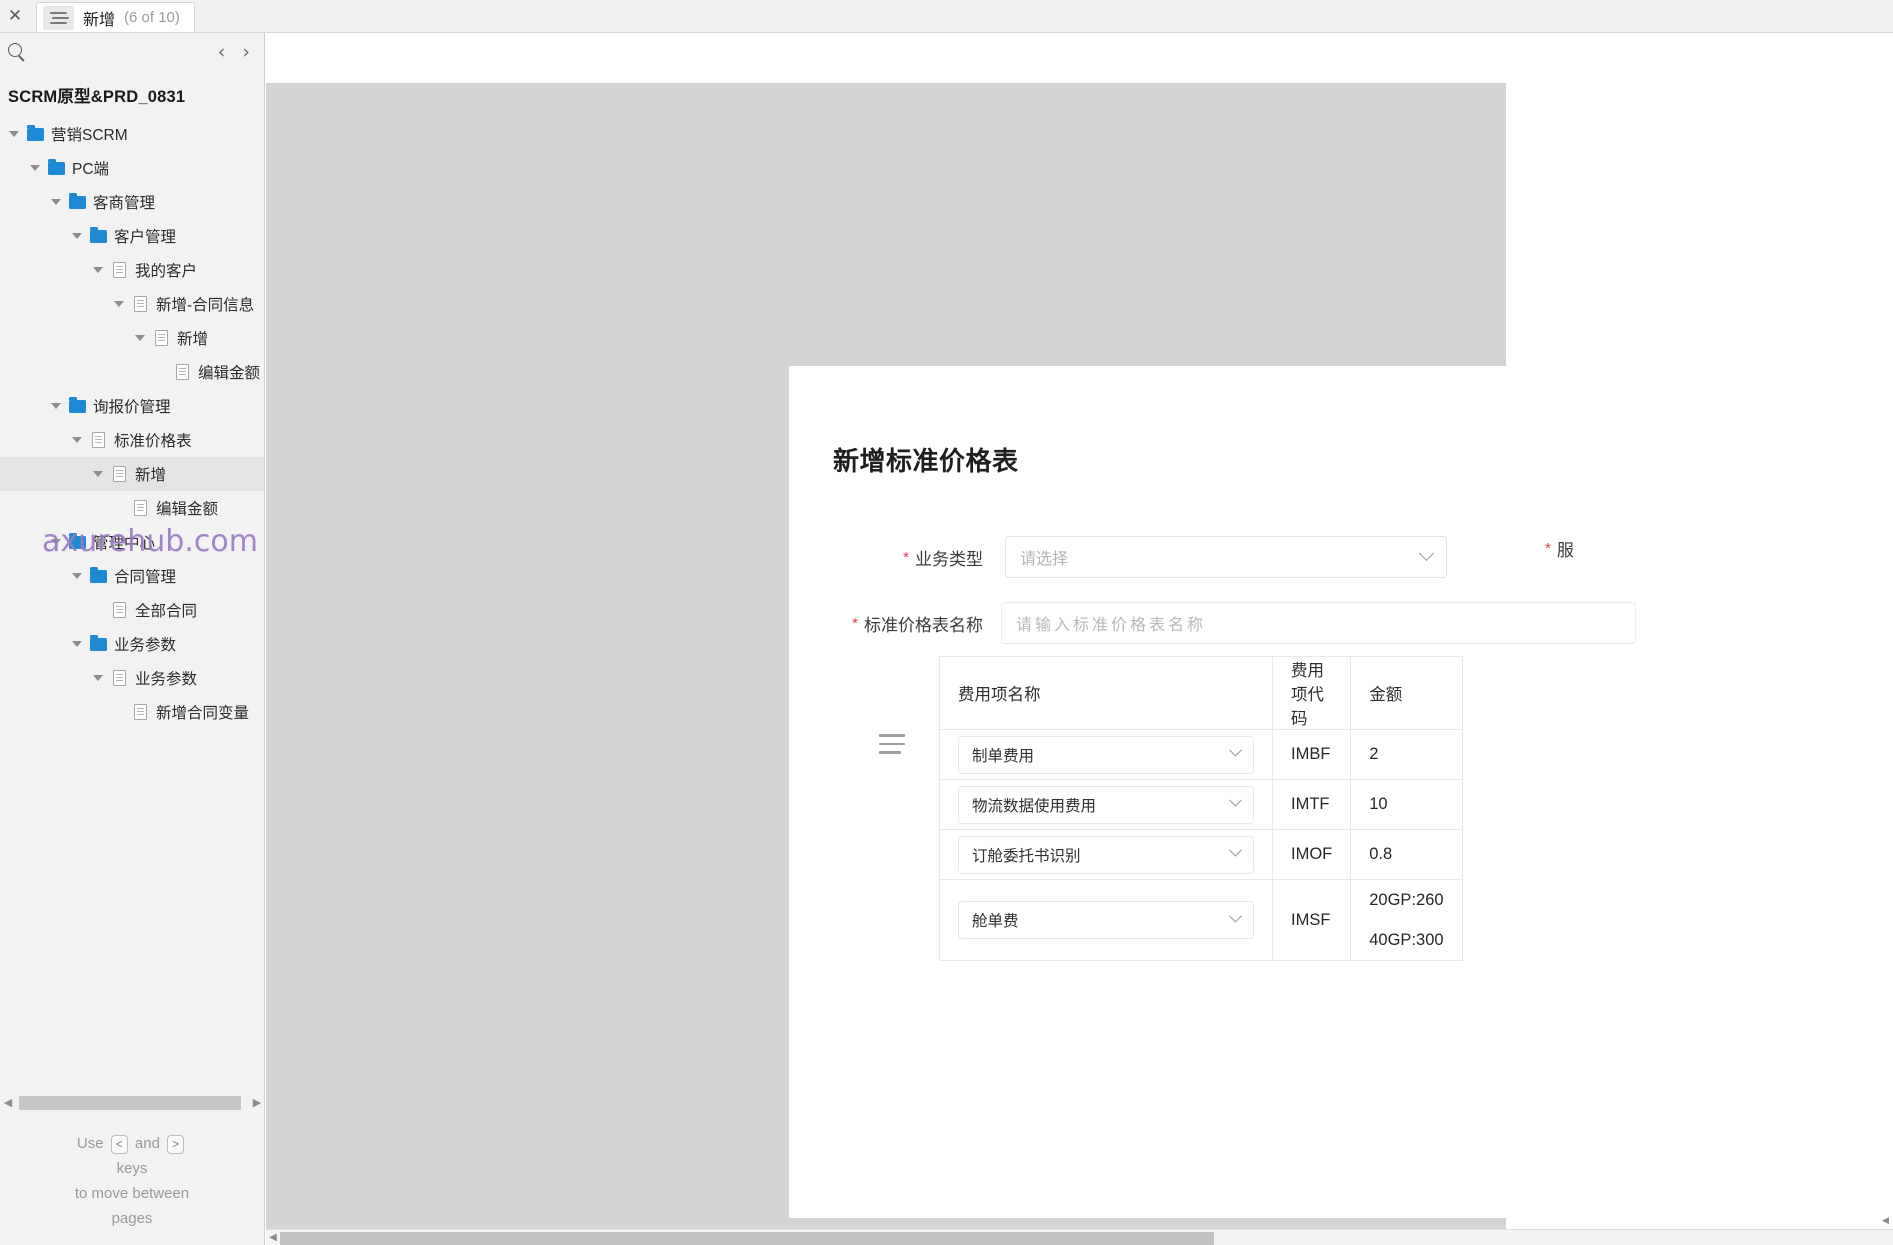 This screenshot has width=1893, height=1245. What do you see at coordinates (203, 713) in the screenshot?
I see `sitemap-item-label: 新增合同变量` at bounding box center [203, 713].